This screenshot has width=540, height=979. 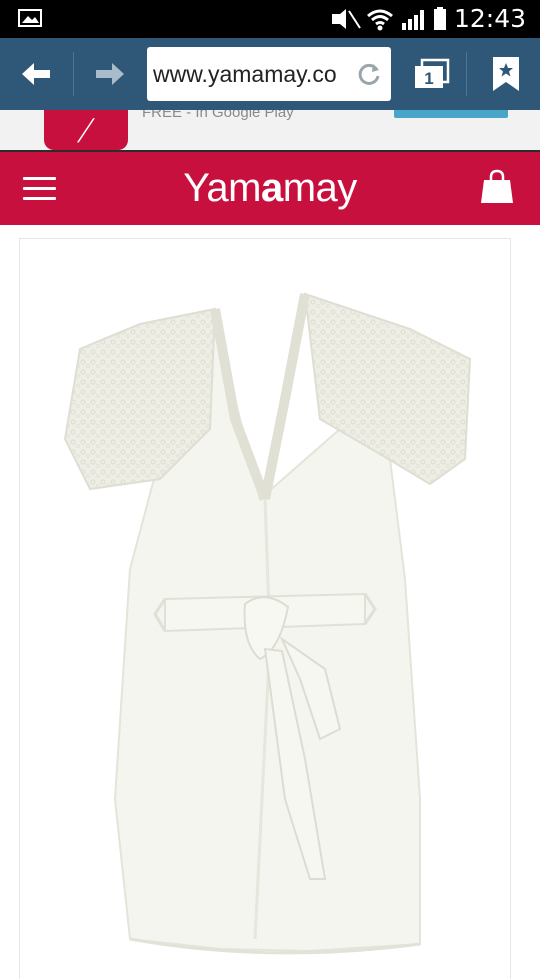 I want to click on tabs-icon: 1, so click(x=432, y=73).